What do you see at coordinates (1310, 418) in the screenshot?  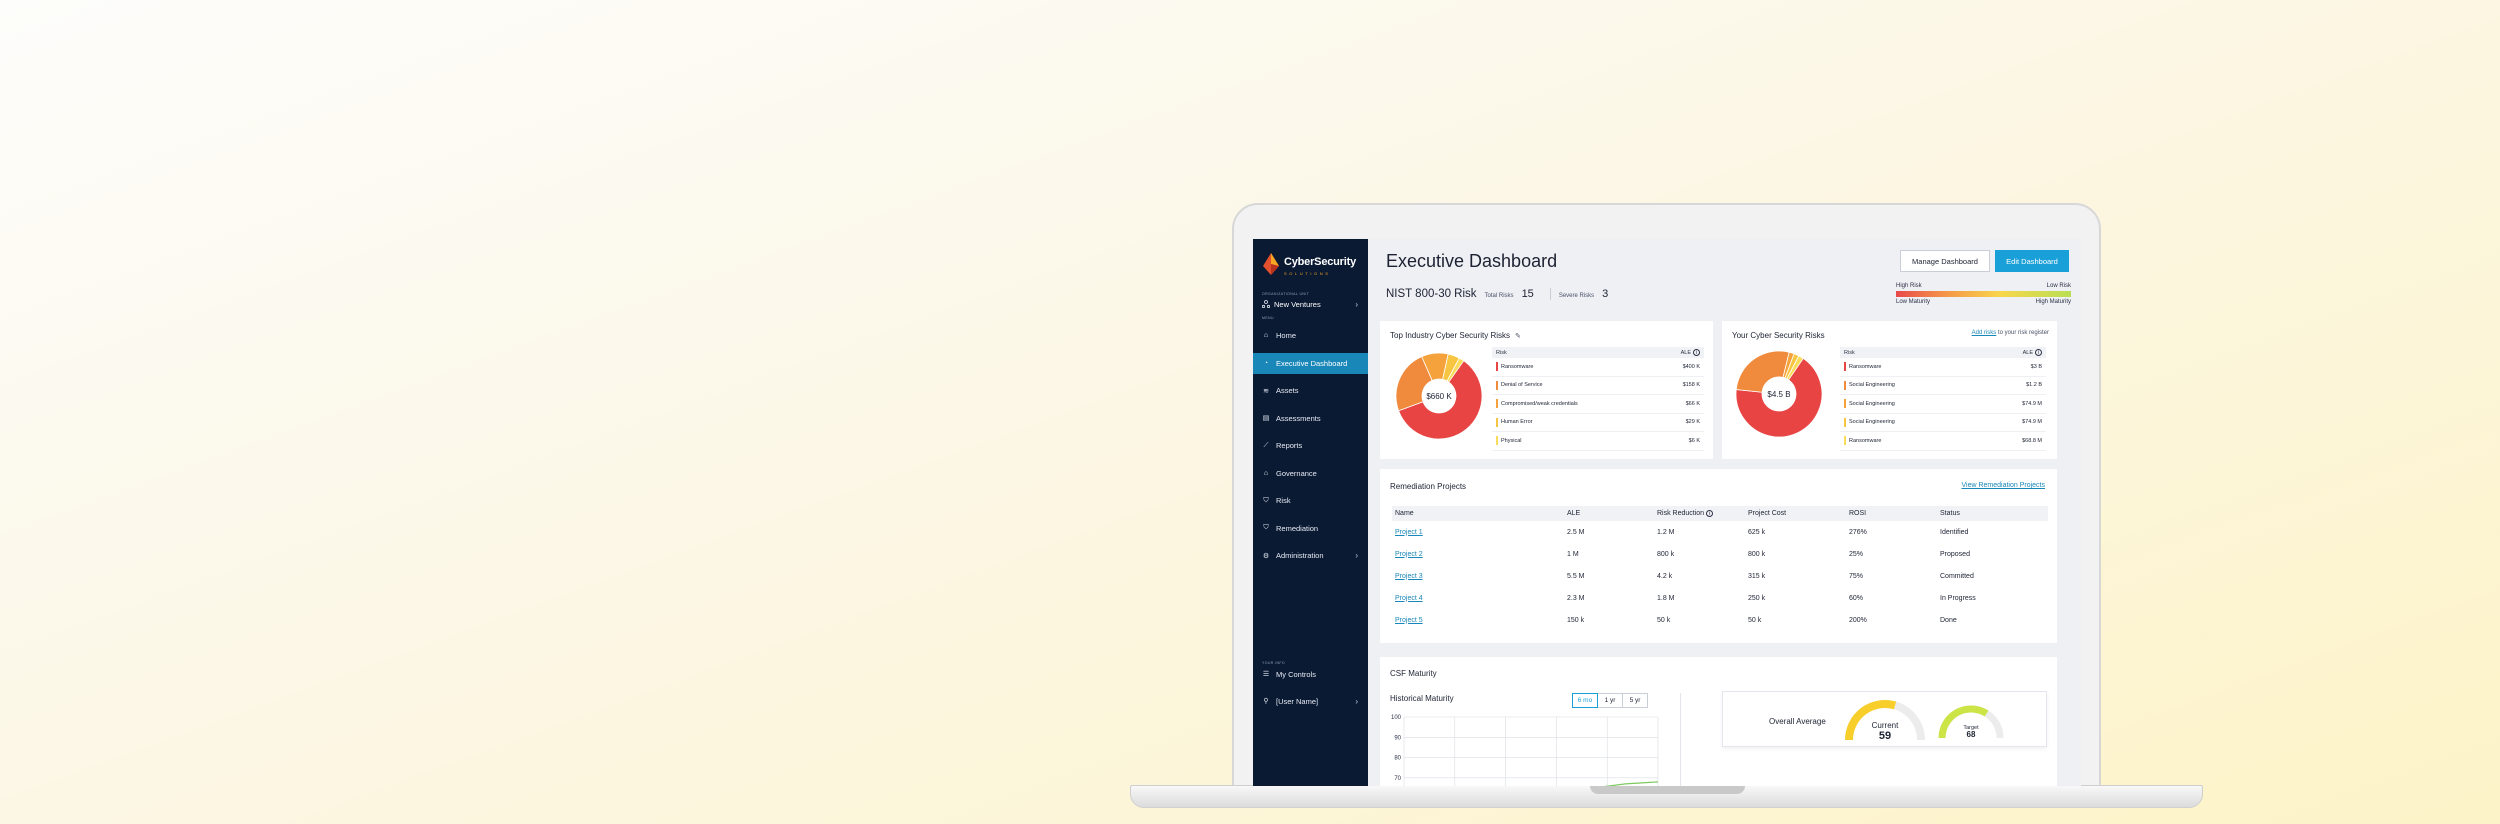 I see `sidebar-item-assessments: ▤ Assessments` at bounding box center [1310, 418].